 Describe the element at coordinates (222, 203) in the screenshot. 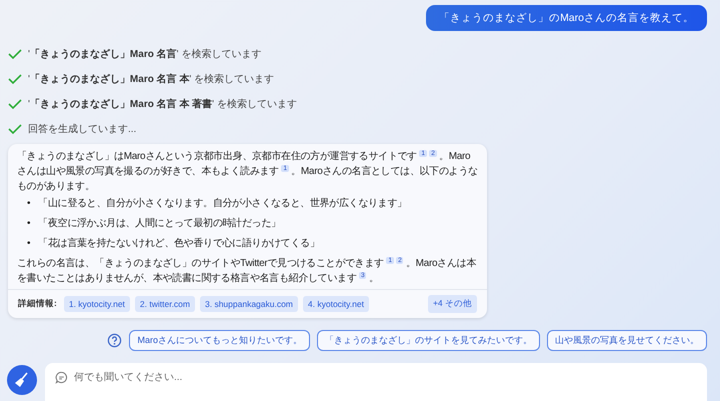

I see `quote-item: 「山に登ると、自分が小さくなります。自分が小さくなると、世界が広くなります」` at that location.